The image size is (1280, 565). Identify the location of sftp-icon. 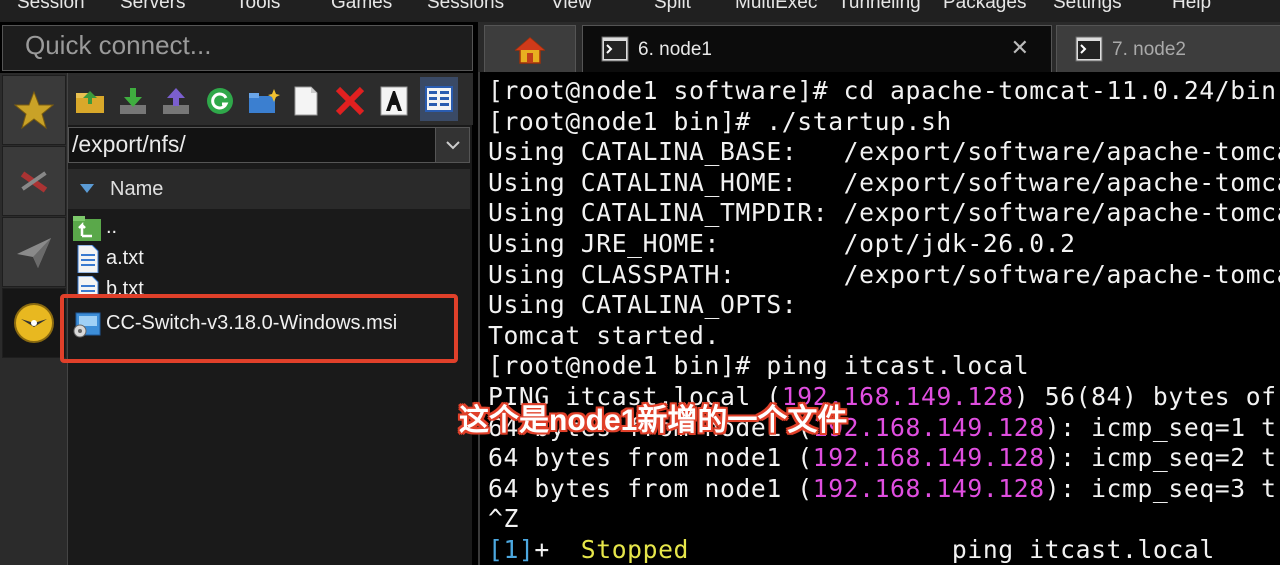
(34, 323).